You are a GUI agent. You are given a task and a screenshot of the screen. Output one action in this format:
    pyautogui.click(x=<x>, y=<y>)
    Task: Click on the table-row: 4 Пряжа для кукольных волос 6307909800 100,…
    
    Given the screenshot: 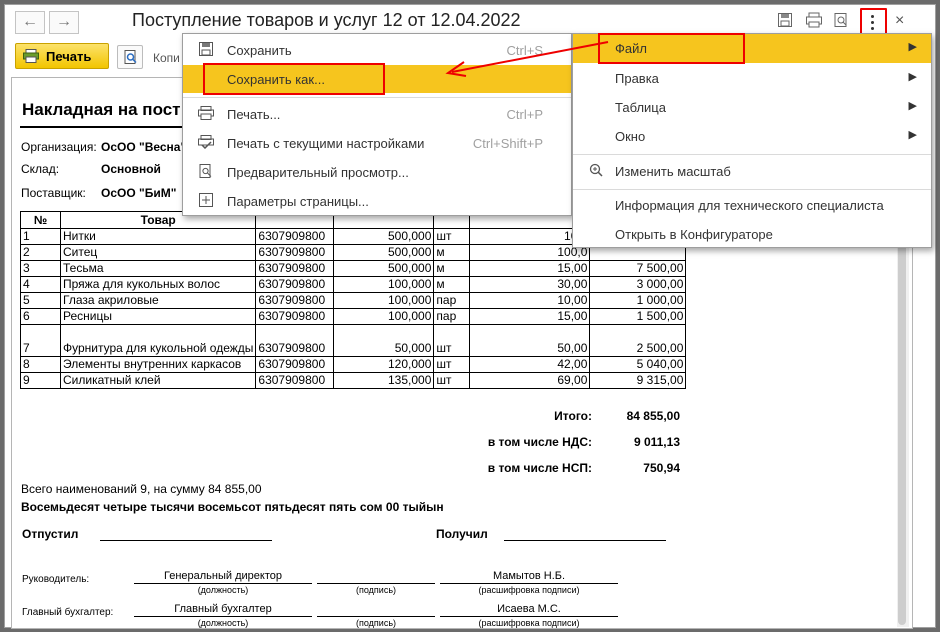 What is the action you would take?
    pyautogui.click(x=353, y=284)
    